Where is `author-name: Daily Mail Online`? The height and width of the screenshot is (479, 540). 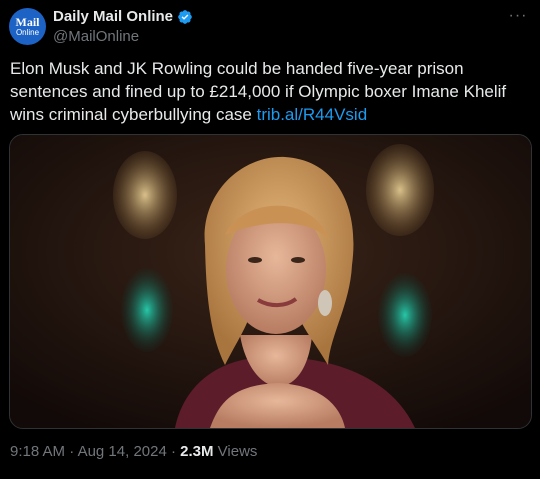 author-name: Daily Mail Online is located at coordinates (113, 16).